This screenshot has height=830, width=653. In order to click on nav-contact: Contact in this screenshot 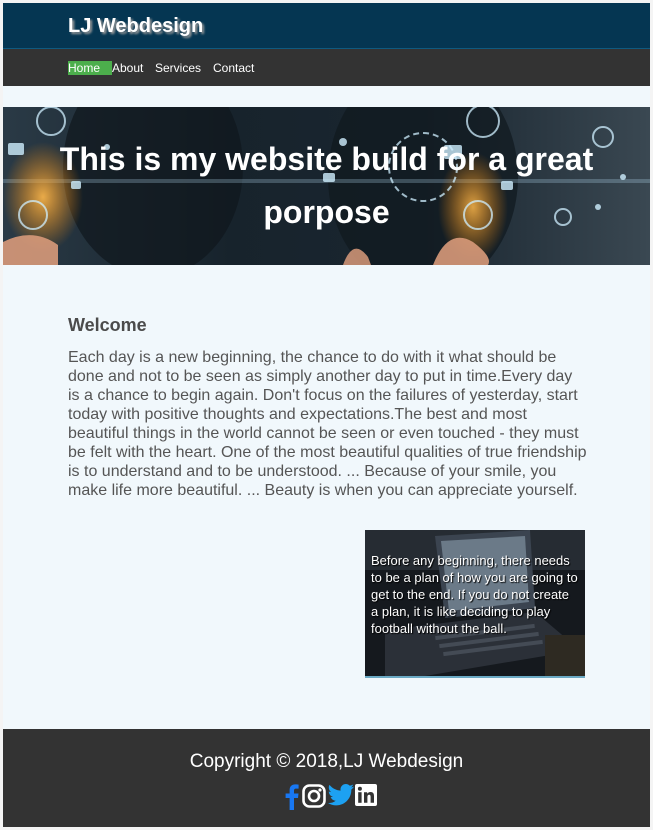, I will do `click(233, 68)`.